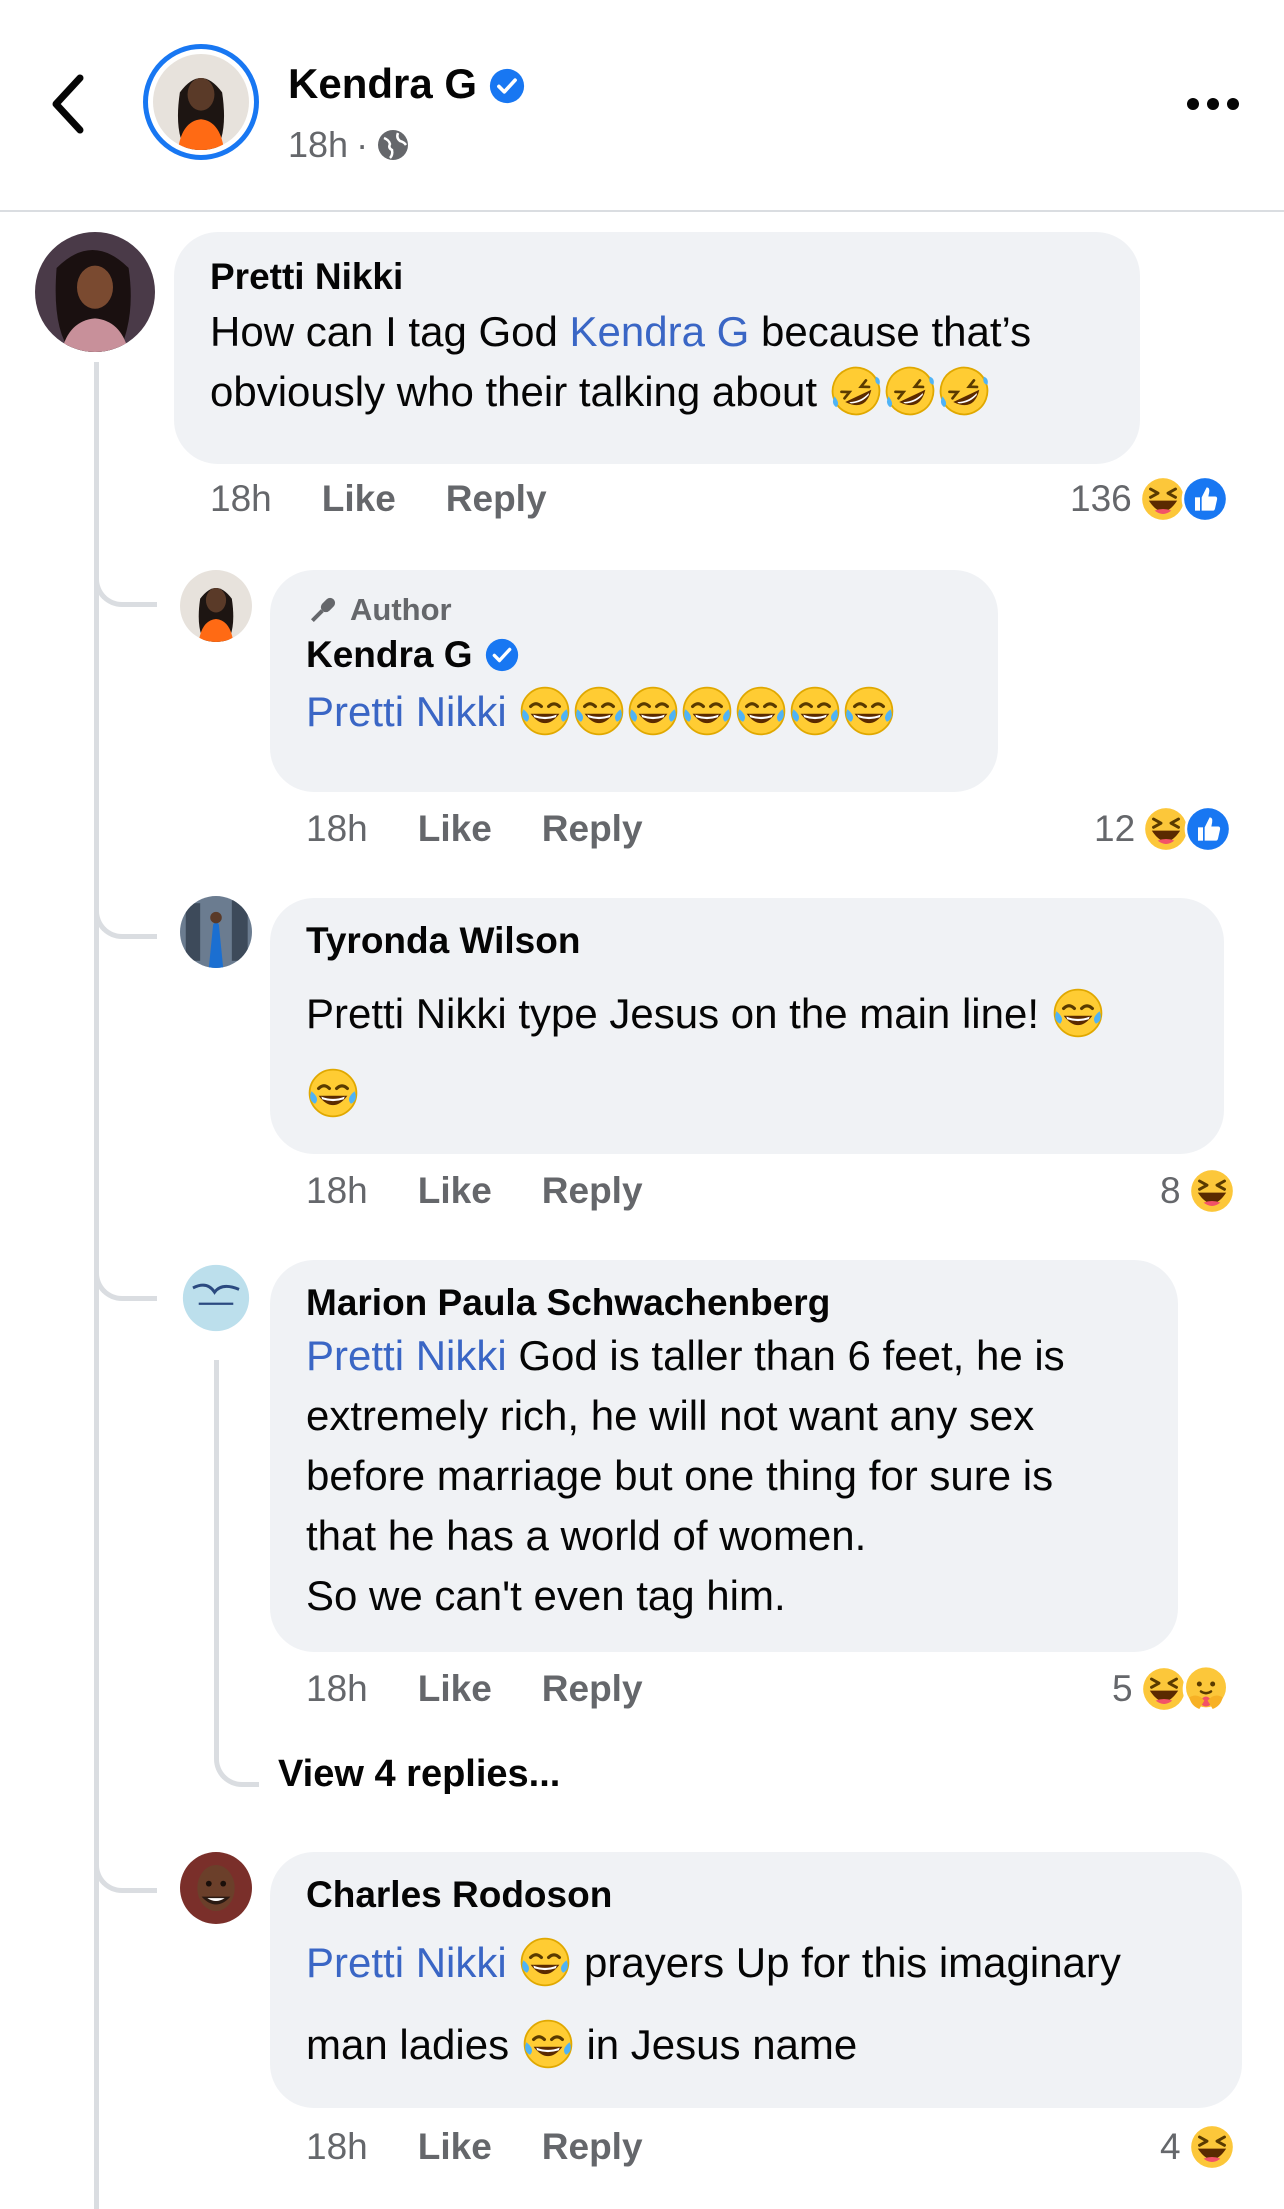  I want to click on reaction-count: 136, so click(1101, 498).